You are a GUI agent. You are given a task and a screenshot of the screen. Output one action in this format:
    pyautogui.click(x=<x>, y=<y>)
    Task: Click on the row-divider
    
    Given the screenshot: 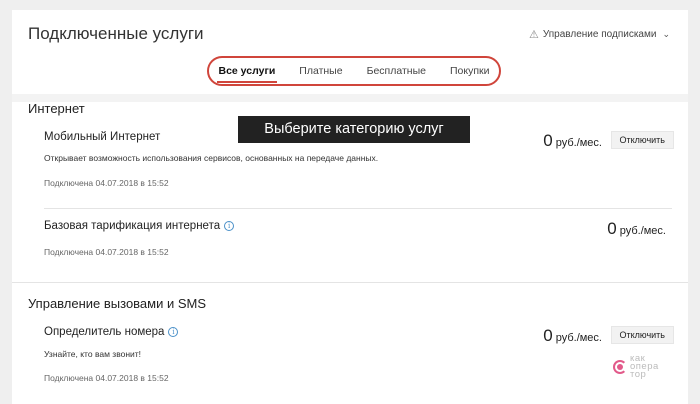 What is the action you would take?
    pyautogui.click(x=358, y=208)
    